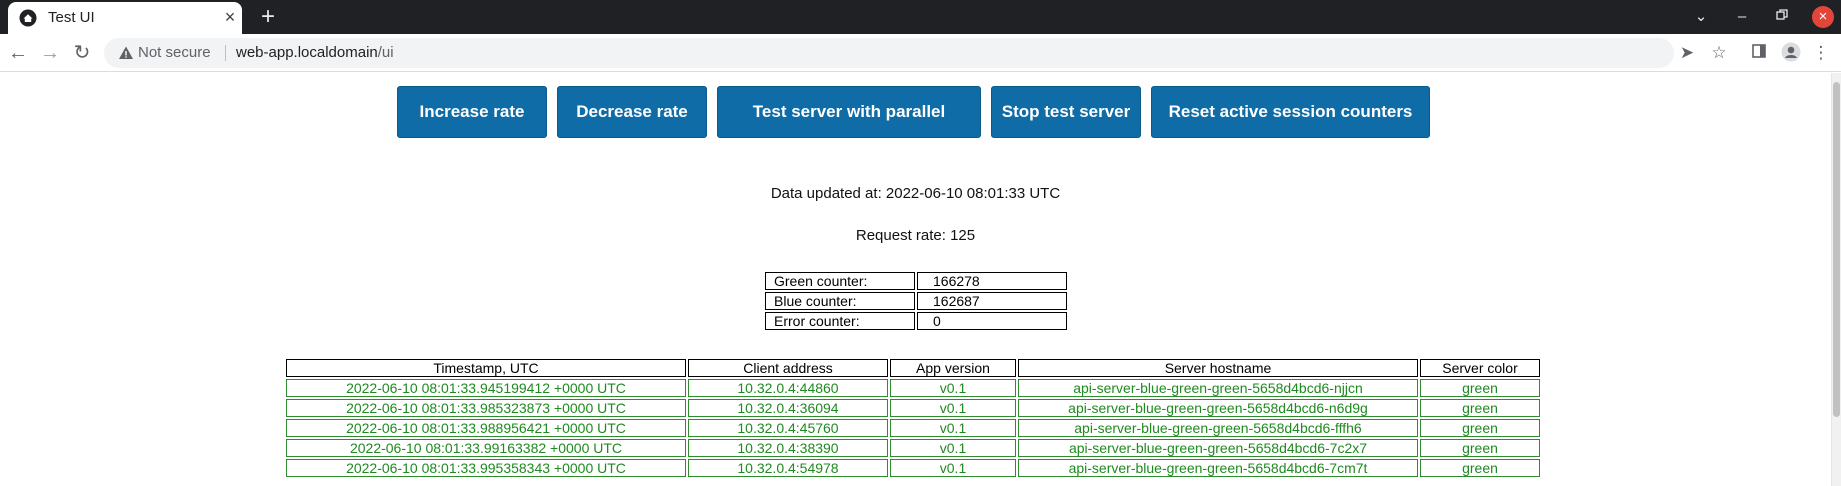 The width and height of the screenshot is (1841, 486). Describe the element at coordinates (788, 368) in the screenshot. I see `column-header-client-address: Client address` at that location.